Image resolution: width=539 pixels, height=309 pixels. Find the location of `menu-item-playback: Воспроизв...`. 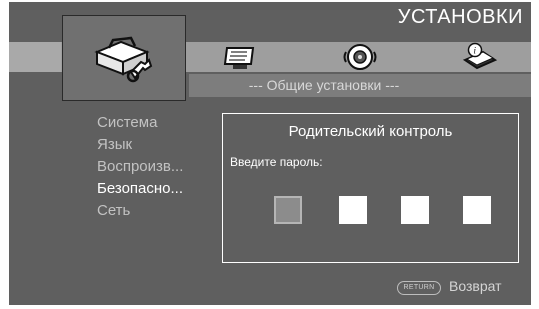

menu-item-playback: Воспроизв... is located at coordinates (140, 167).